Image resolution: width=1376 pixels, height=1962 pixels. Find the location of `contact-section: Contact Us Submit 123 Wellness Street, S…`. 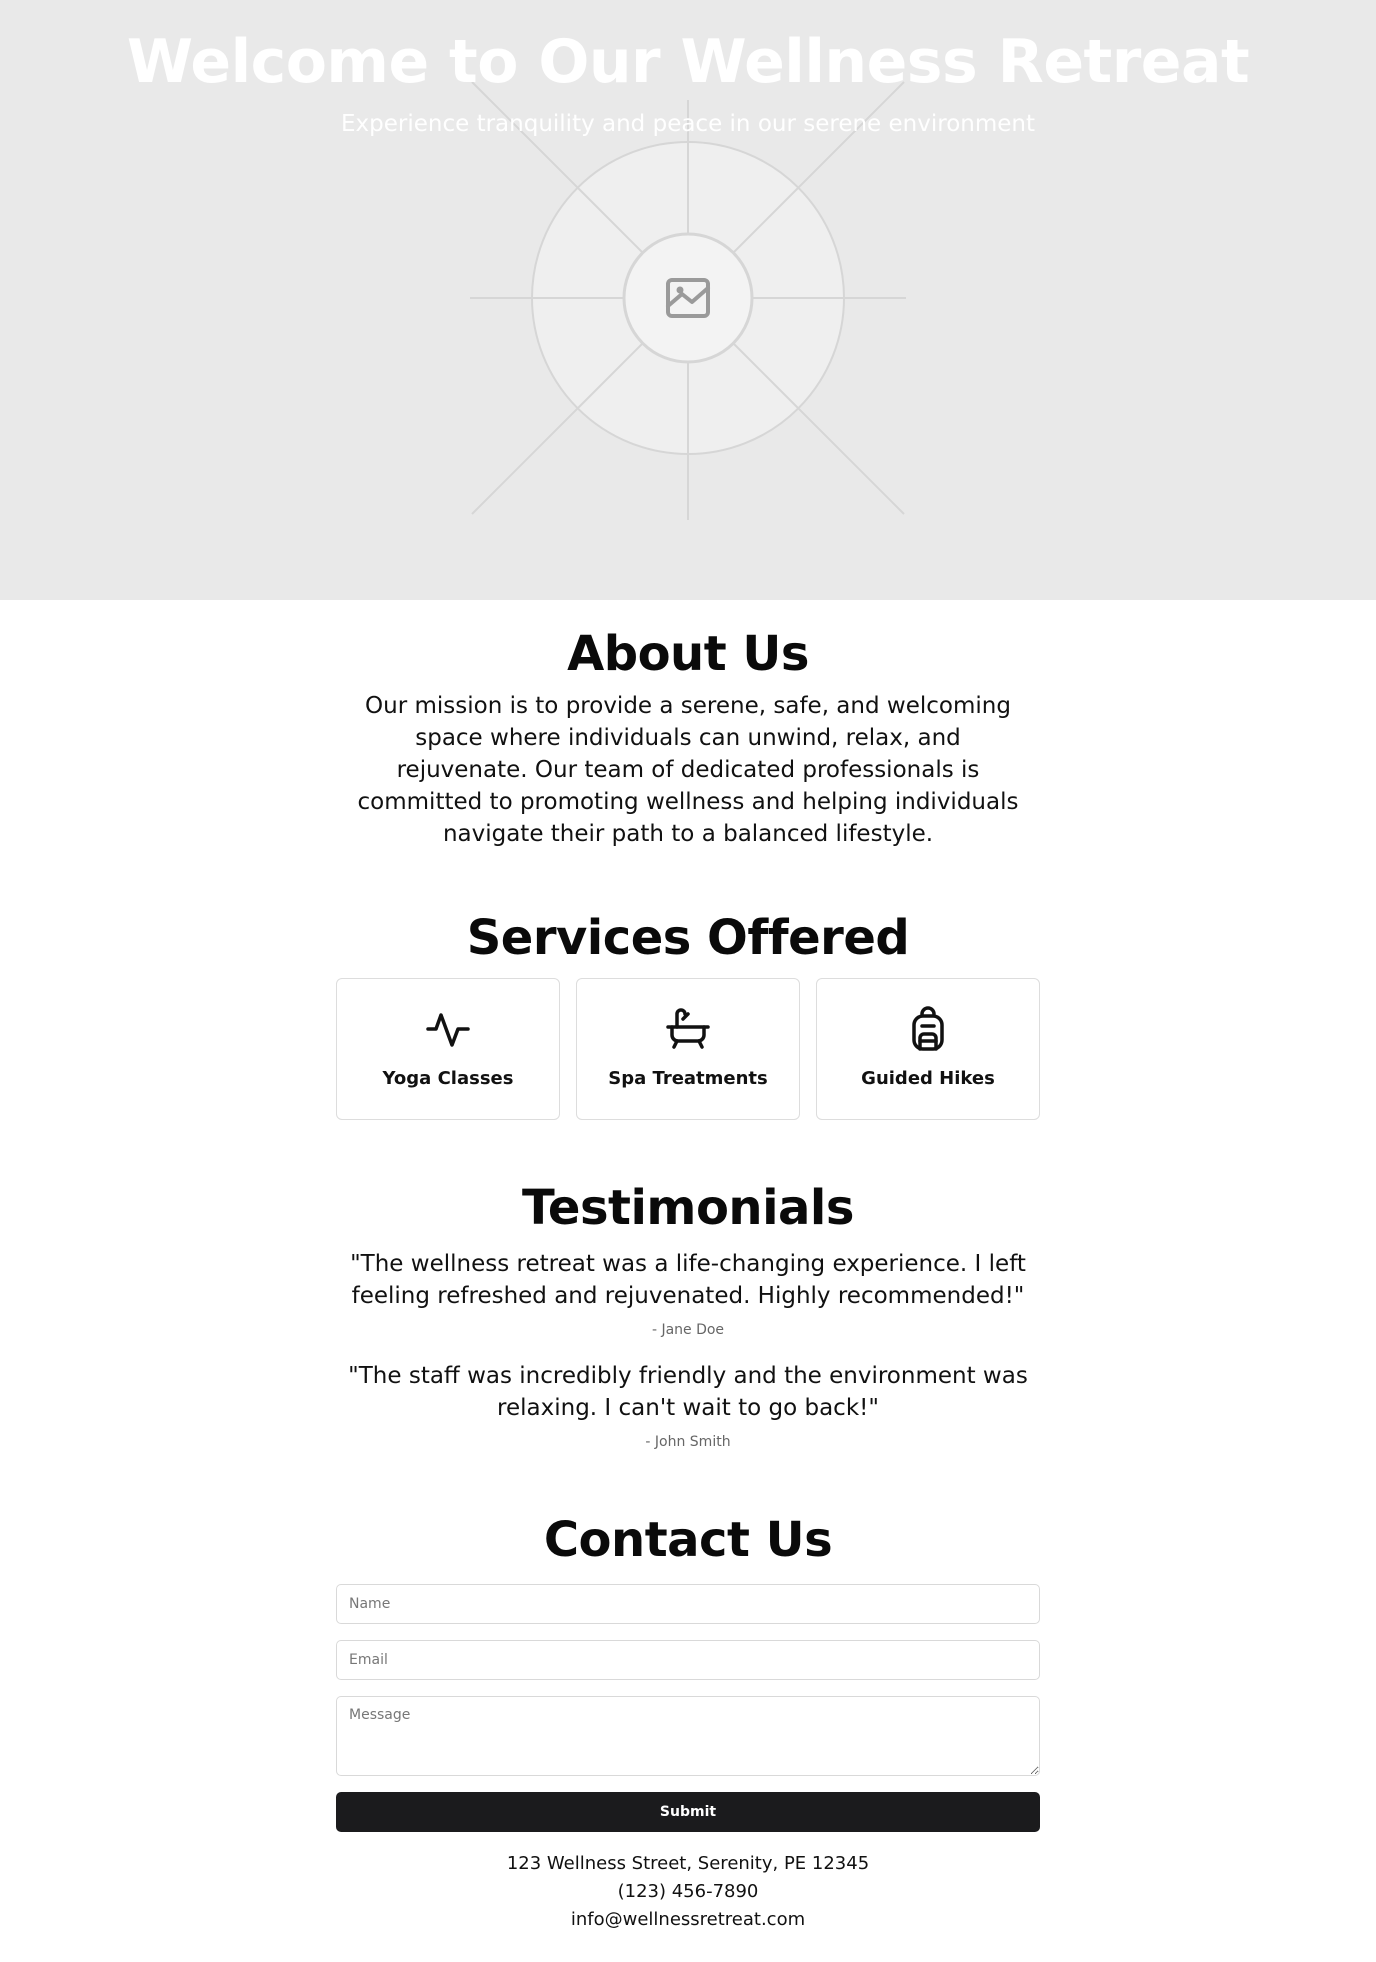

contact-section: Contact Us Submit 123 Wellness Street, S… is located at coordinates (688, 1693).